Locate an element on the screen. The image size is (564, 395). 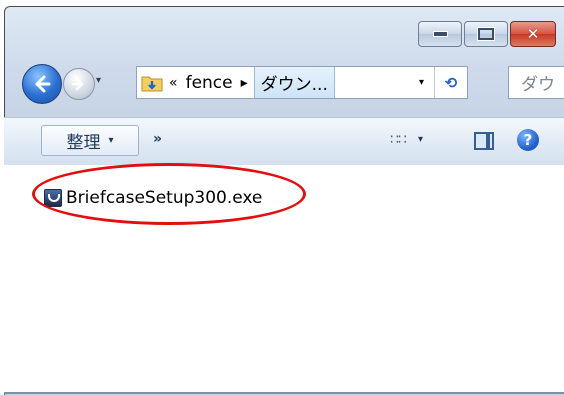
preview-pane-icon is located at coordinates (484, 141).